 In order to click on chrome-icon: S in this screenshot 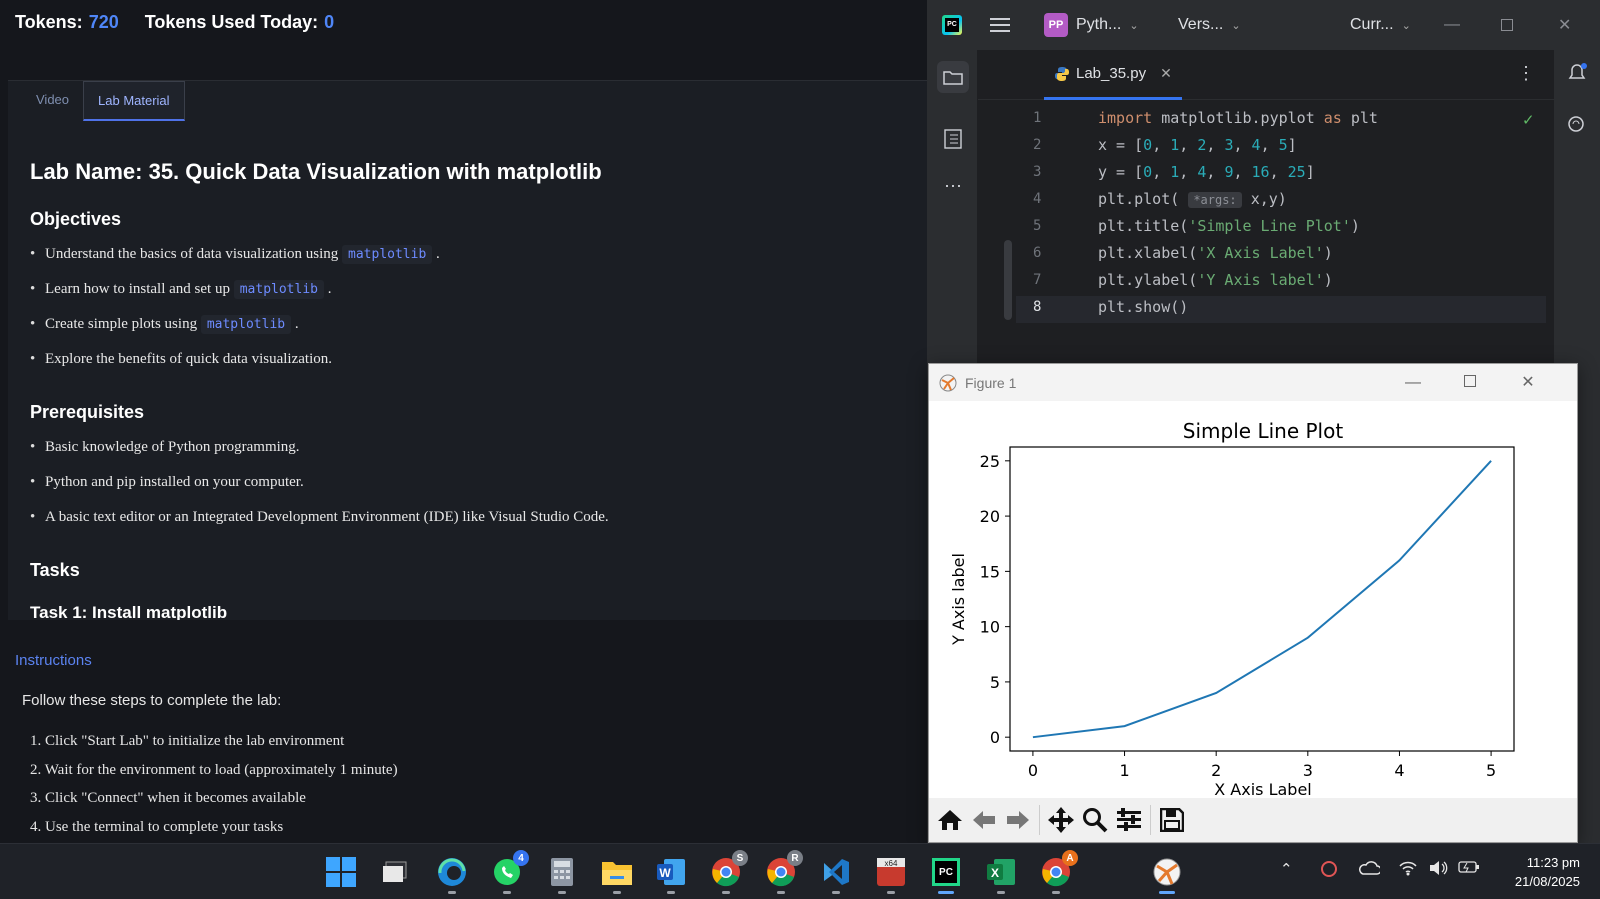, I will do `click(727, 872)`.